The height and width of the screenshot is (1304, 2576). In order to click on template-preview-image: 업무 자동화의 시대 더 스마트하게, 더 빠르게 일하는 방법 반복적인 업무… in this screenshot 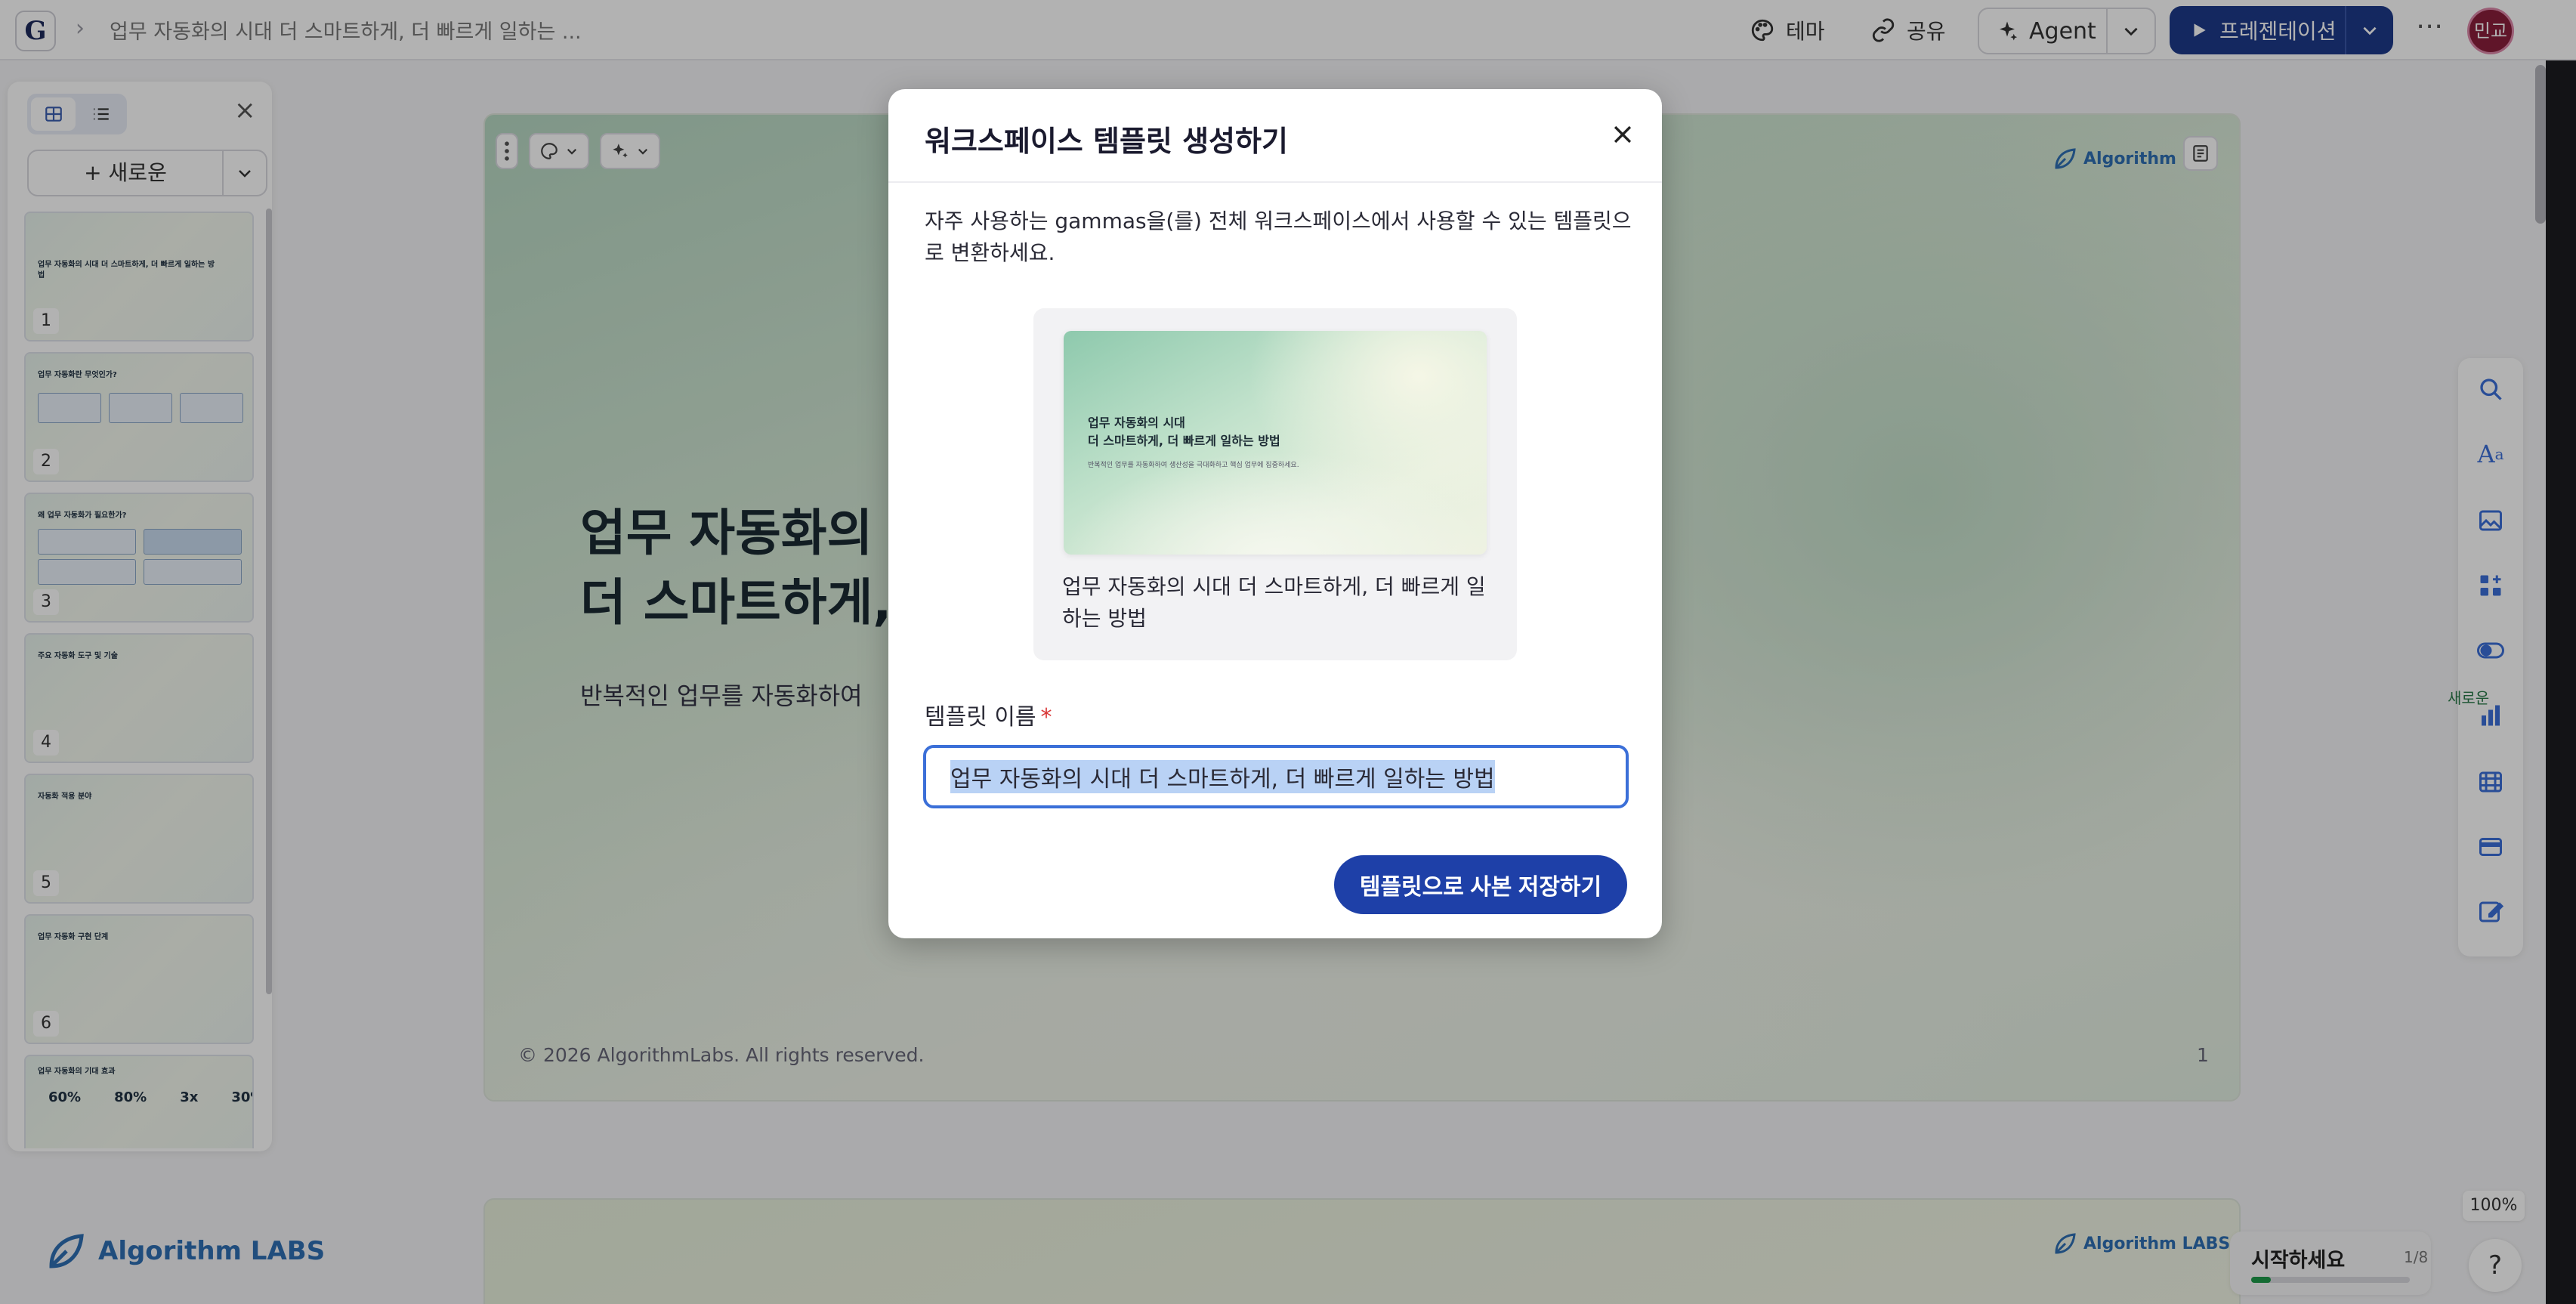, I will do `click(1275, 443)`.